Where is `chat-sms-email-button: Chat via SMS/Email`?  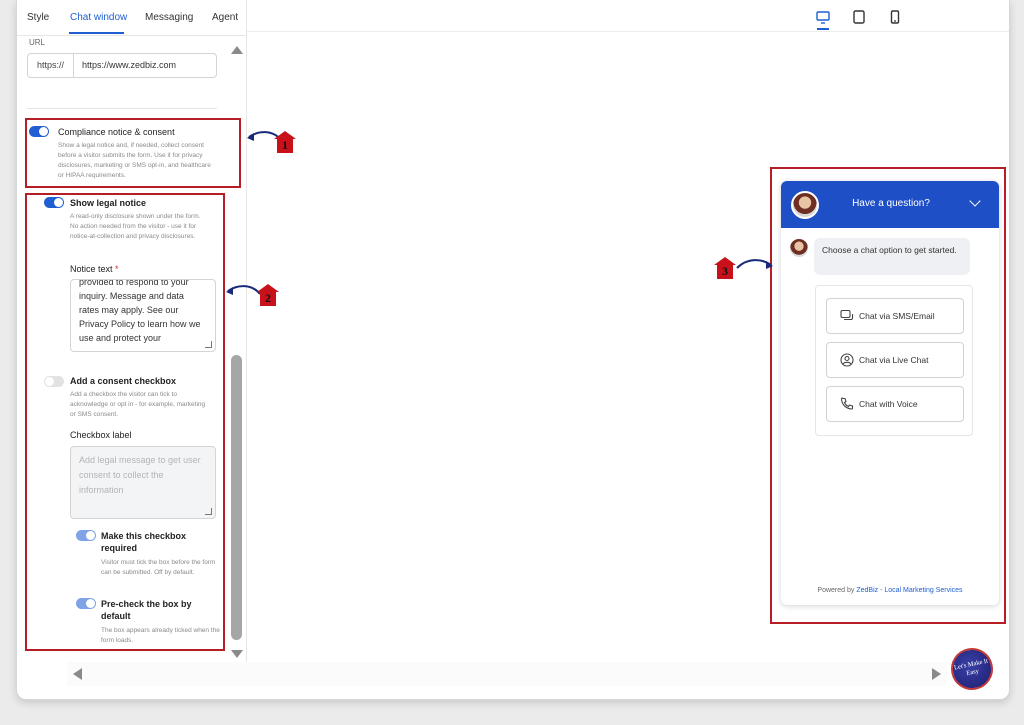
chat-sms-email-button: Chat via SMS/Email is located at coordinates (895, 316).